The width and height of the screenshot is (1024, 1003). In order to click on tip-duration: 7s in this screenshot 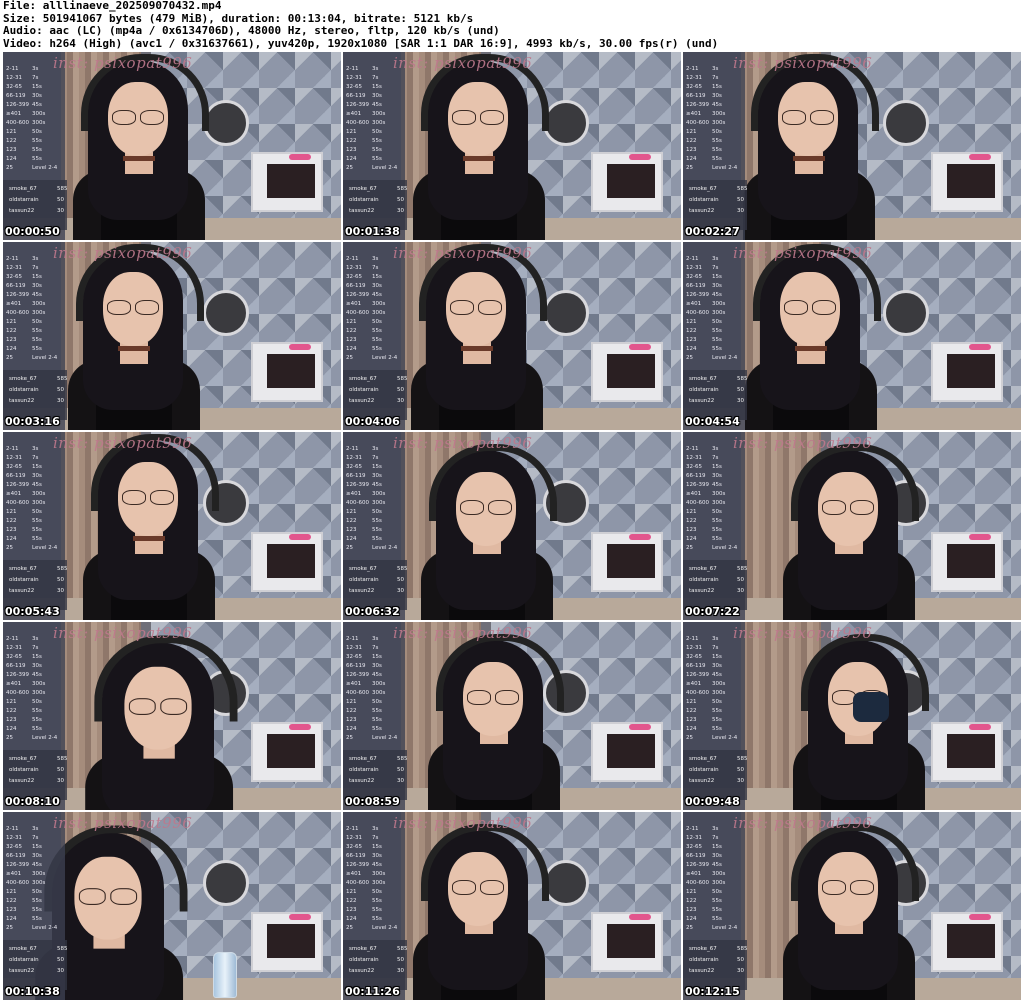, I will do `click(375, 268)`.